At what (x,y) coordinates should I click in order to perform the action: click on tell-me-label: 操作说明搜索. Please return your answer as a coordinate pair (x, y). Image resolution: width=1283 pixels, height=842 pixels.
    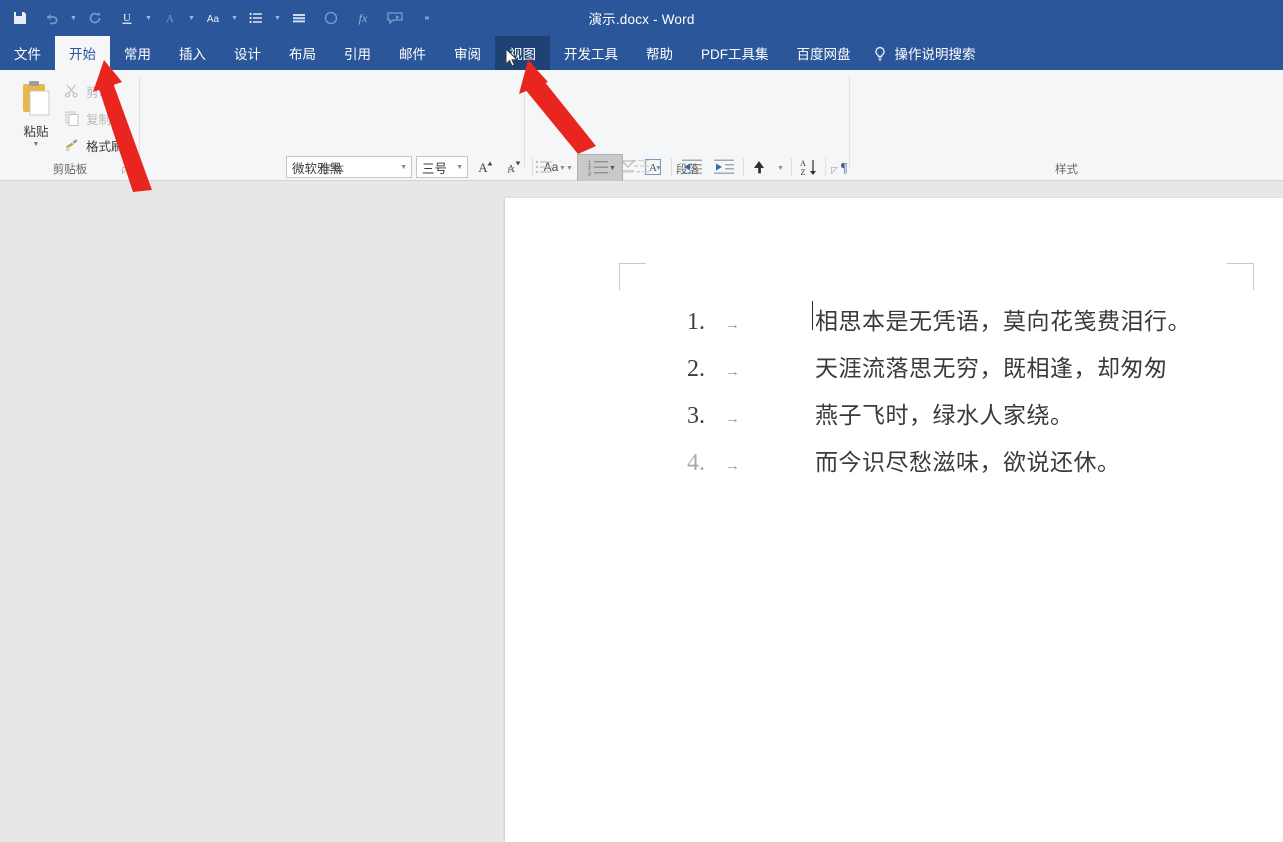
    Looking at the image, I should click on (935, 54).